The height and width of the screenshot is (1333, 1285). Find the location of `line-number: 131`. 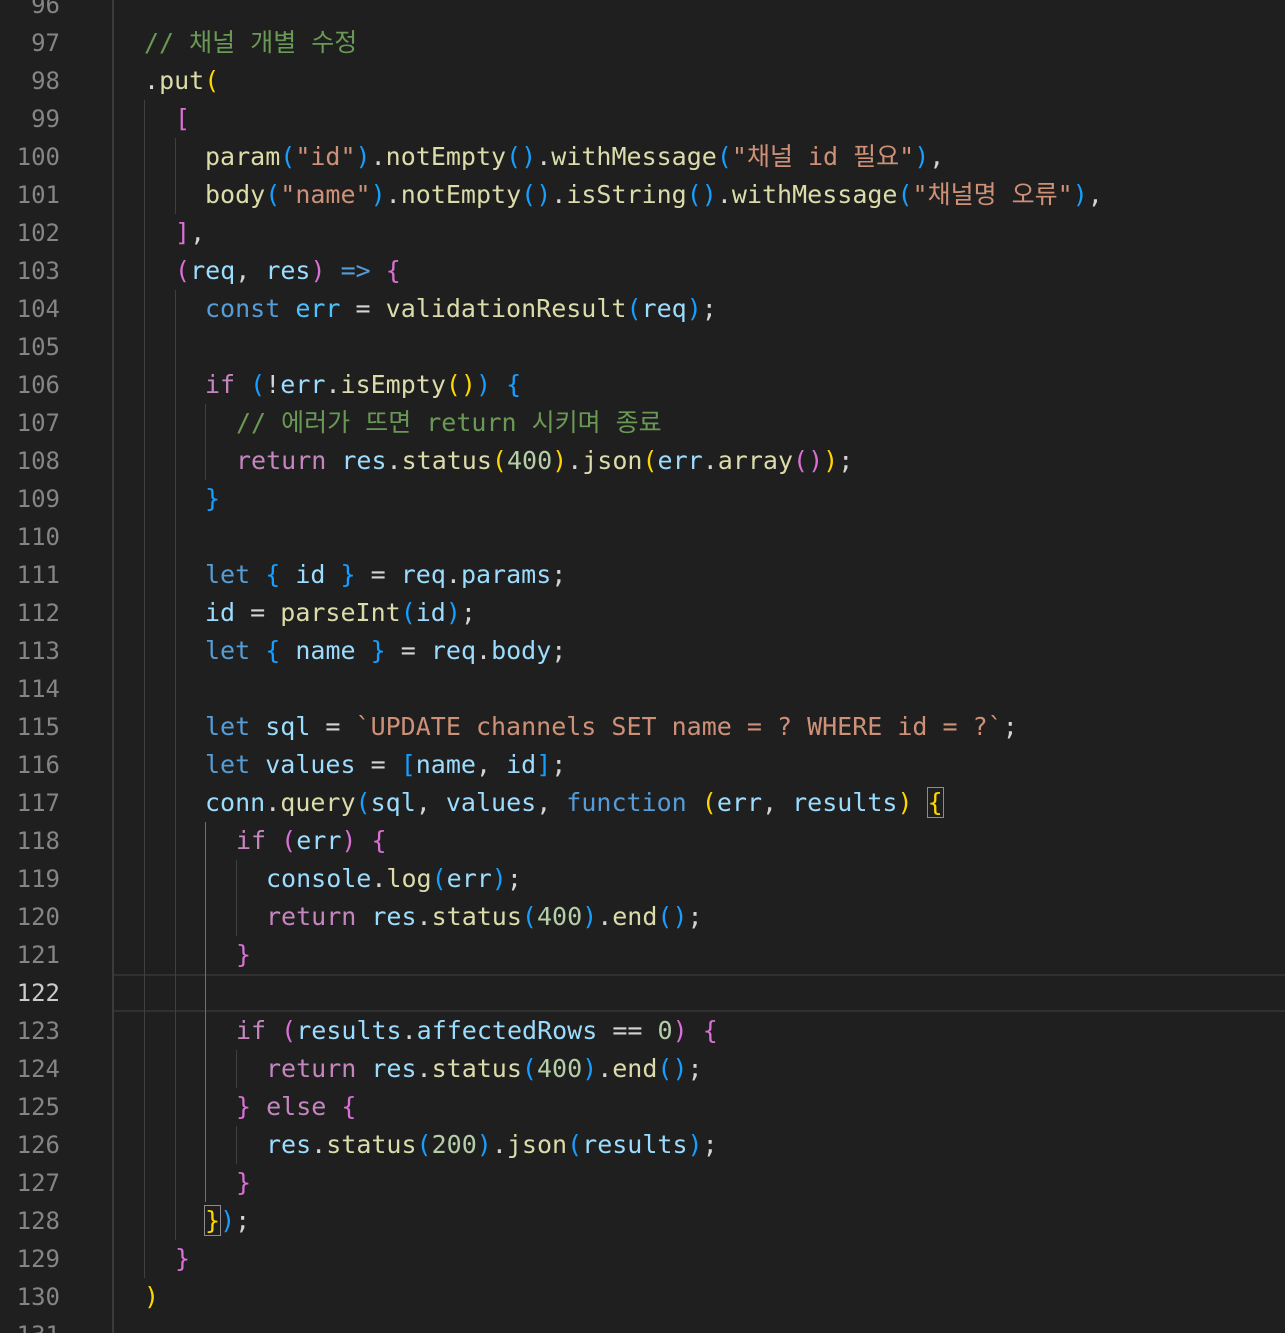

line-number: 131 is located at coordinates (30, 1324).